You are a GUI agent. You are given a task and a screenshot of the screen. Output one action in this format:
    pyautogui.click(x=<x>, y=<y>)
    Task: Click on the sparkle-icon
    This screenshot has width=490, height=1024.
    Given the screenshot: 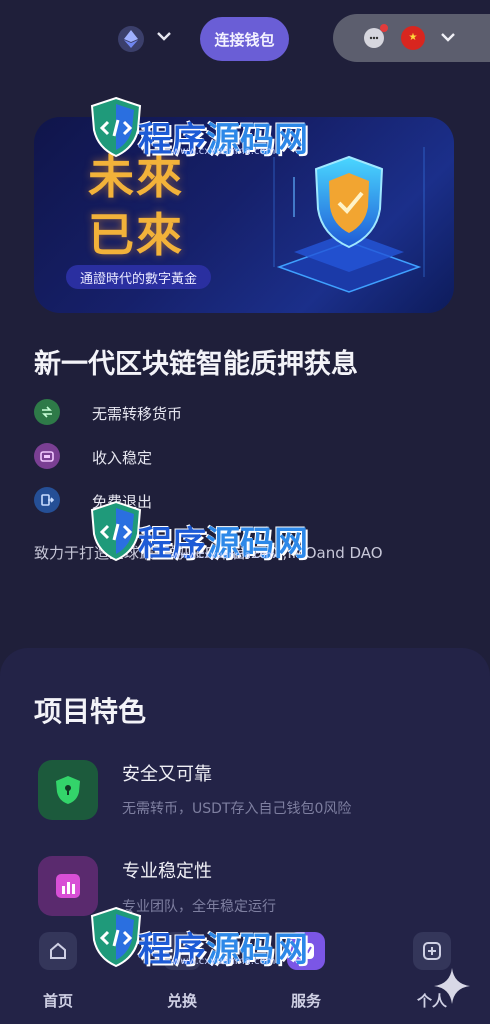 What is the action you would take?
    pyautogui.click(x=452, y=986)
    